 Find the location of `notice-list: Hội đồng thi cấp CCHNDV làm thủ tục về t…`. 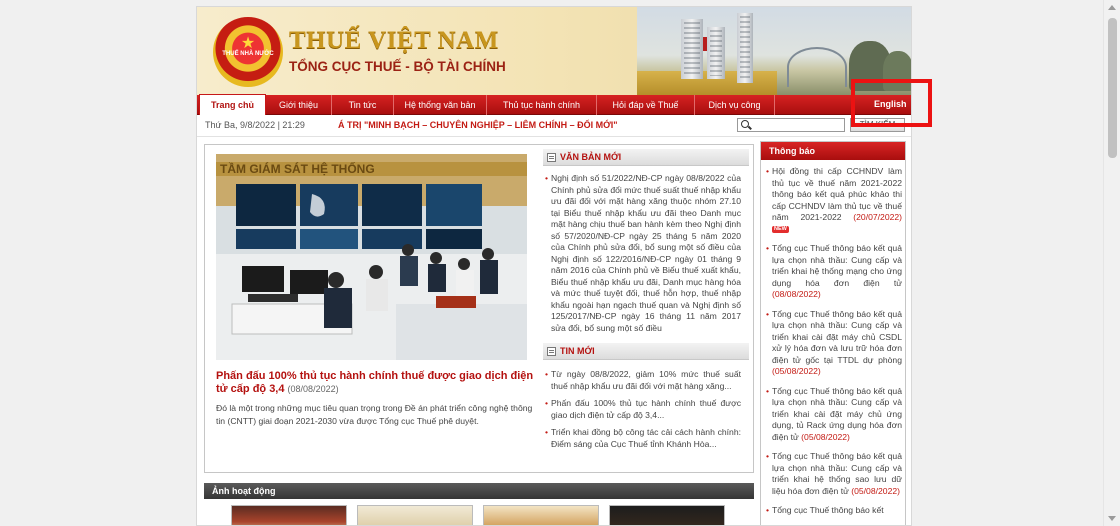

notice-list: Hội đồng thi cấp CCHNDV làm thủ tục về t… is located at coordinates (834, 345).